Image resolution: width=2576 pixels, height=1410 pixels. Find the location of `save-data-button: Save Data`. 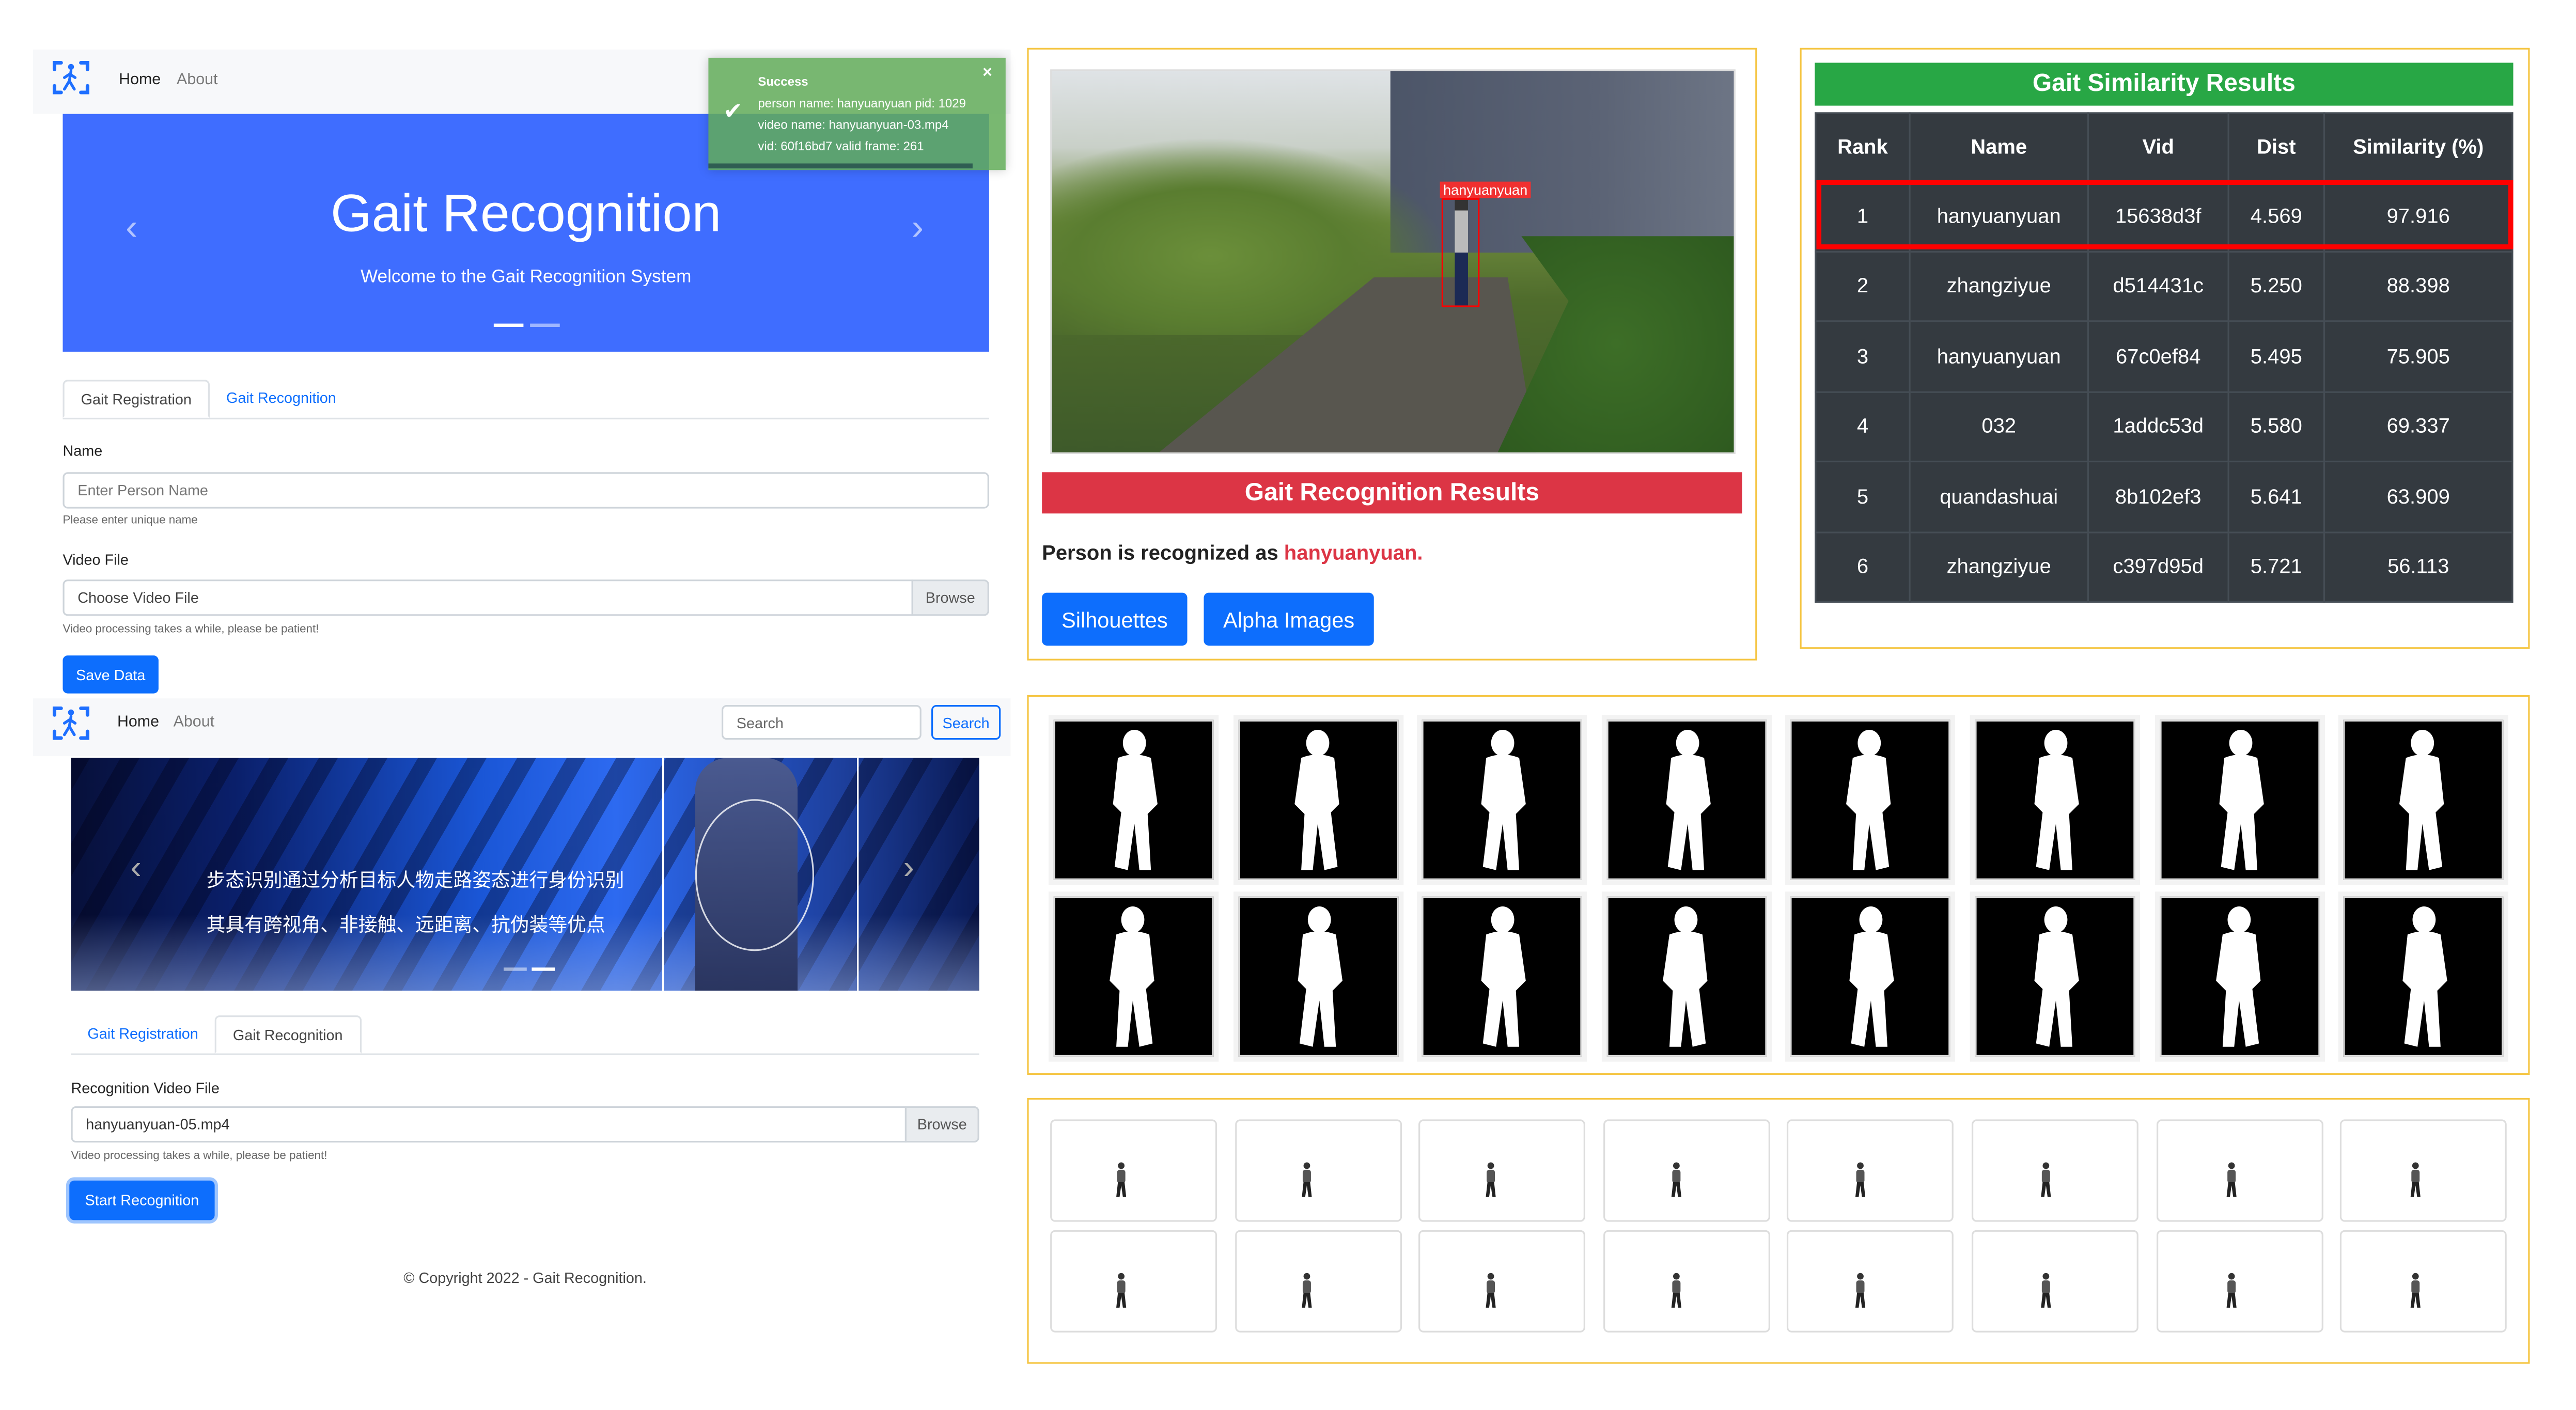

save-data-button: Save Data is located at coordinates (111, 674).